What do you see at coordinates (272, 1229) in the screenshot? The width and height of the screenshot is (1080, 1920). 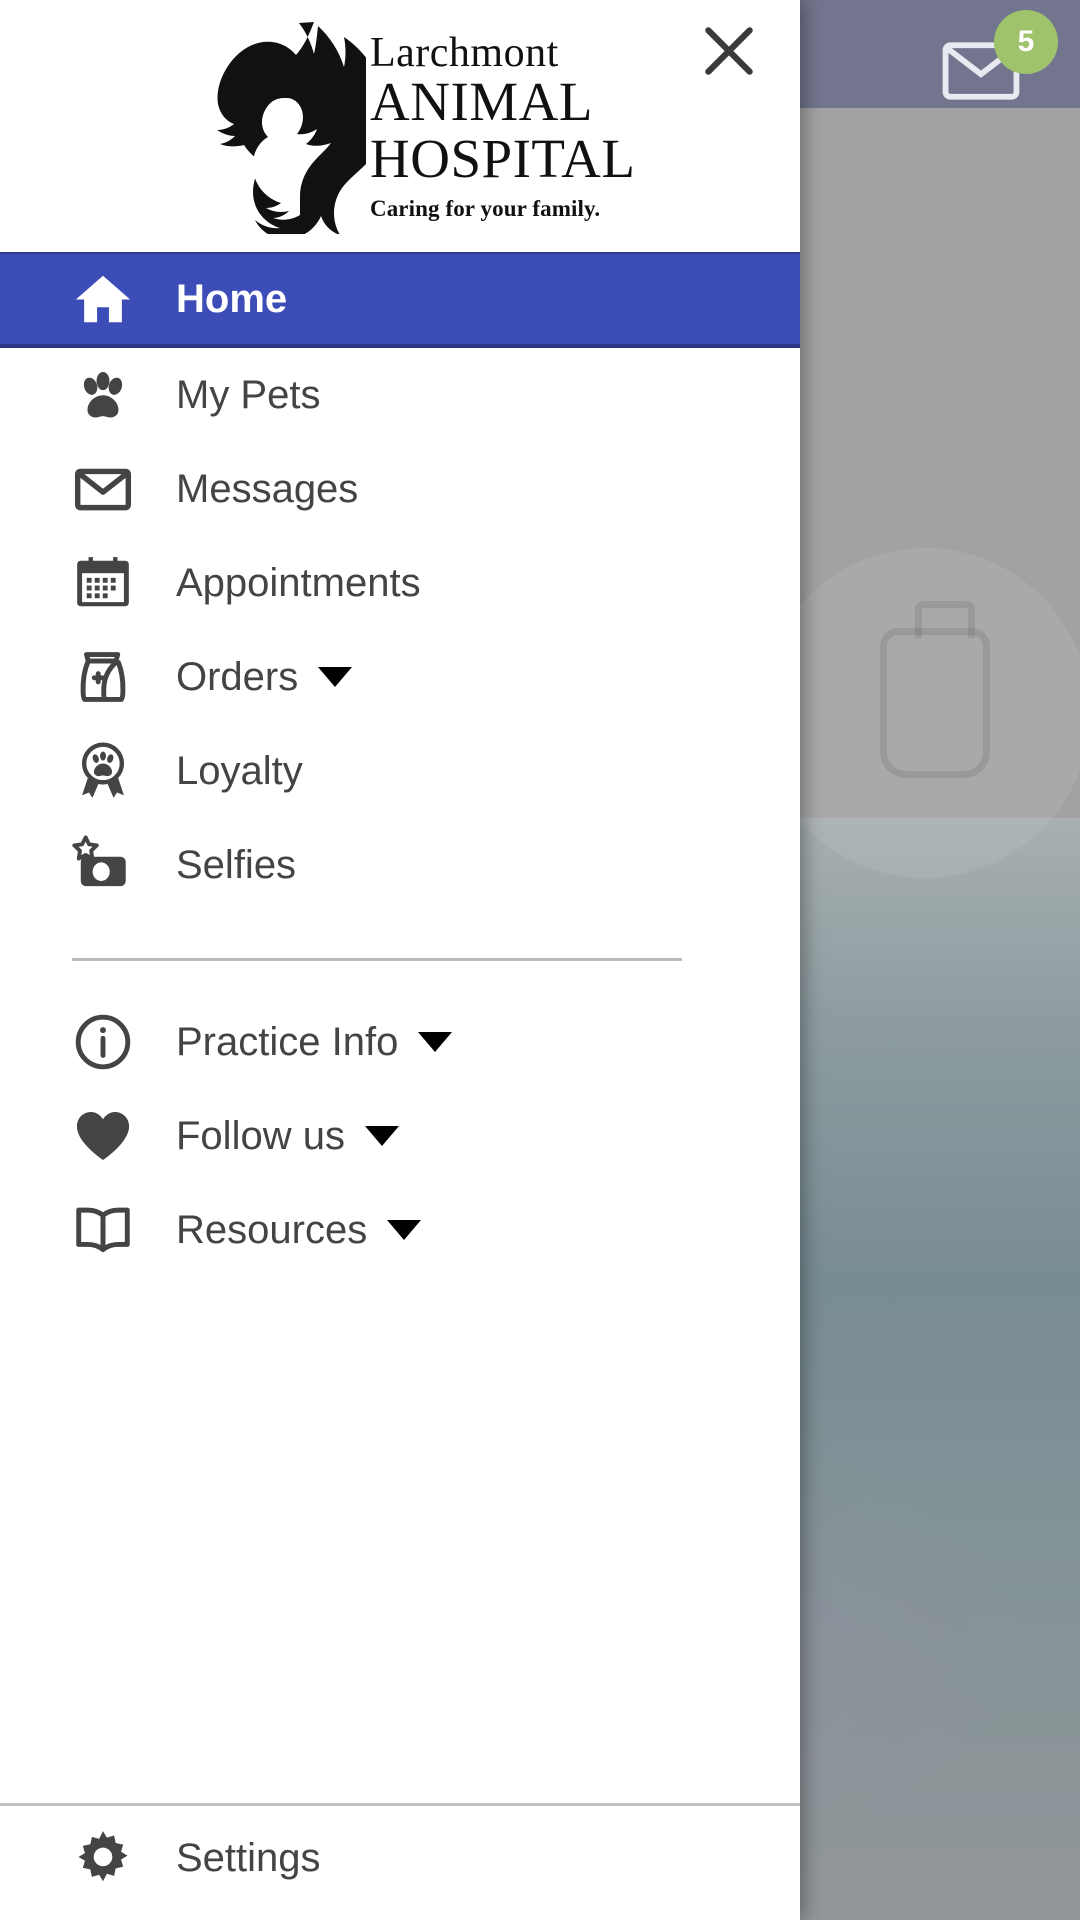 I see `sidebar-item-label: Resources` at bounding box center [272, 1229].